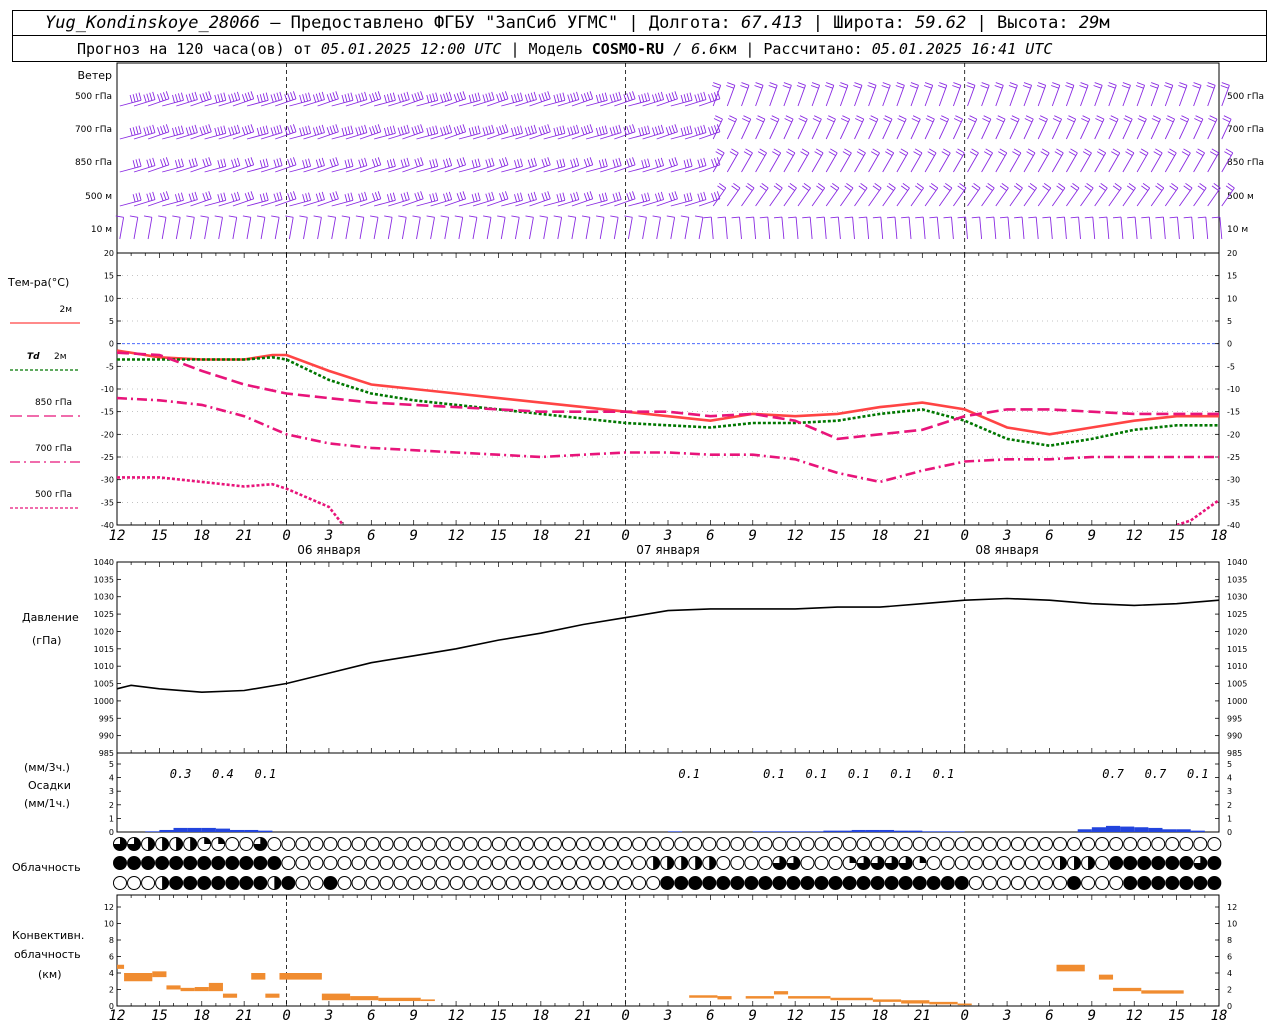 This screenshot has height=1024, width=1280. Describe the element at coordinates (1092, 536) in the screenshot. I see `hour-label: 9` at that location.